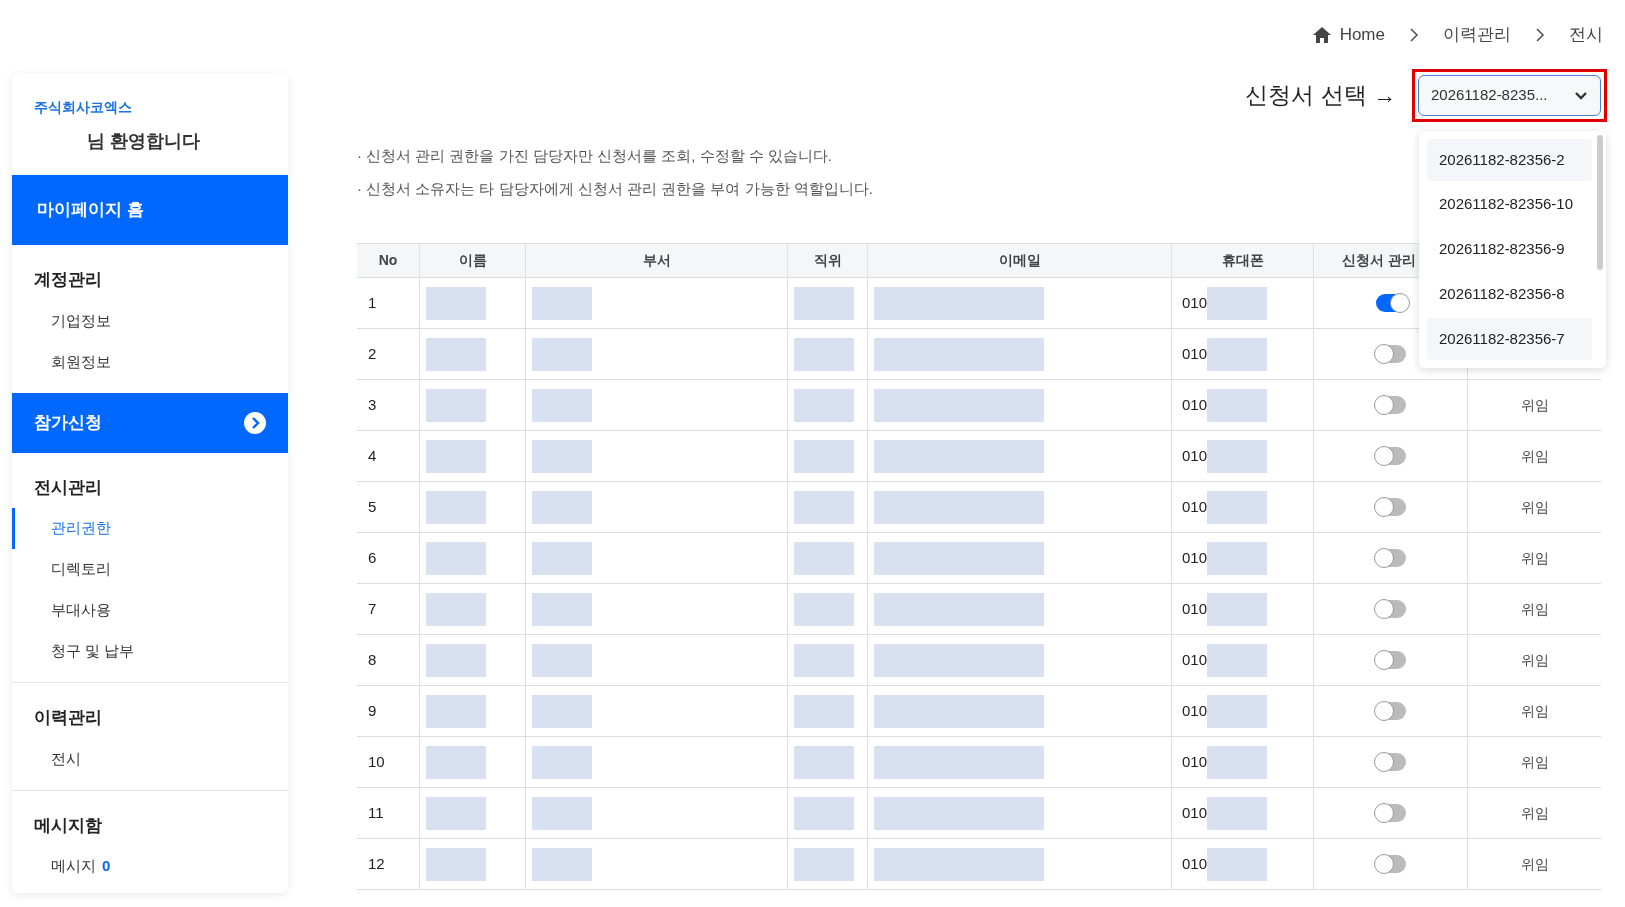 This screenshot has height=907, width=1625. I want to click on row-number: 4, so click(372, 455).